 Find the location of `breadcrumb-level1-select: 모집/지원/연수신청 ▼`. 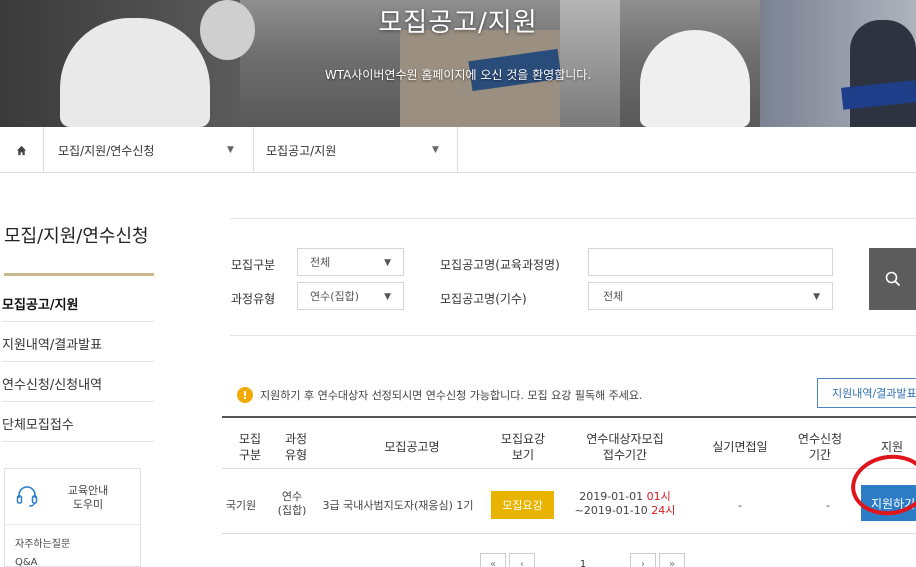

breadcrumb-level1-select: 모집/지원/연수신청 ▼ is located at coordinates (149, 150).